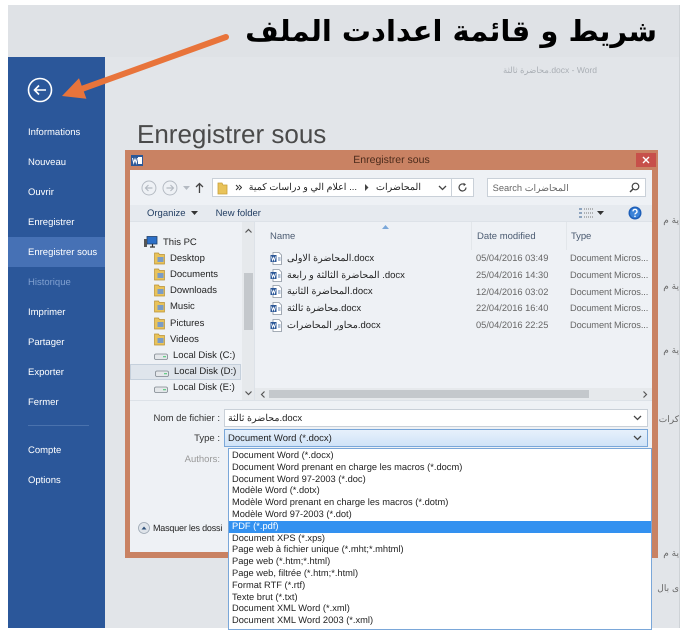 Image resolution: width=694 pixels, height=632 pixels. What do you see at coordinates (440, 586) in the screenshot?
I see `dropdown-option: Format RTF (*.rtf)` at bounding box center [440, 586].